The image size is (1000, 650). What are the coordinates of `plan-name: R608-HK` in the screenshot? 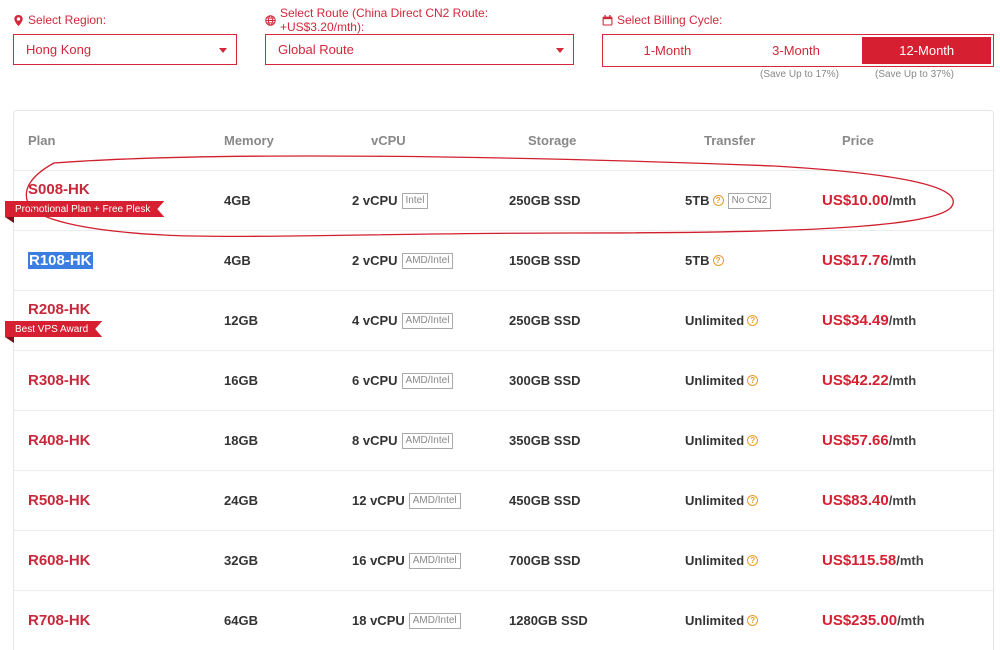 It's located at (59, 560).